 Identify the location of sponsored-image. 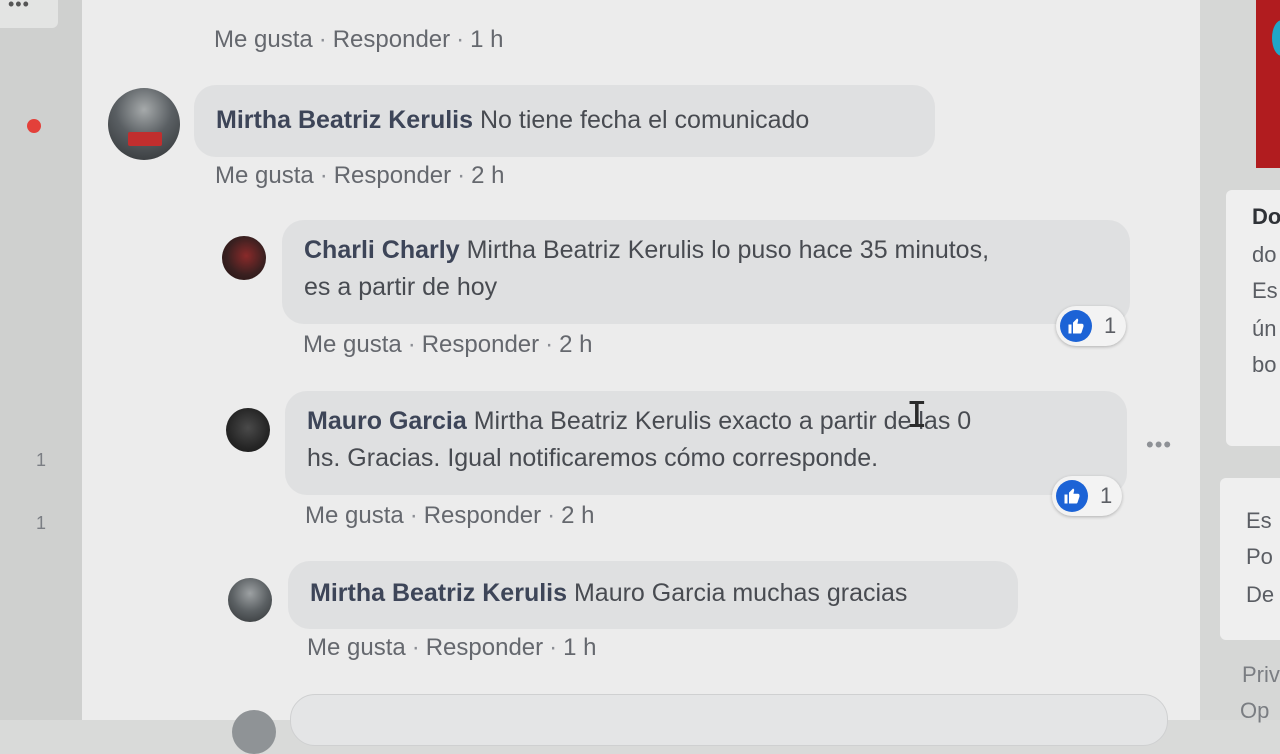
(1268, 84).